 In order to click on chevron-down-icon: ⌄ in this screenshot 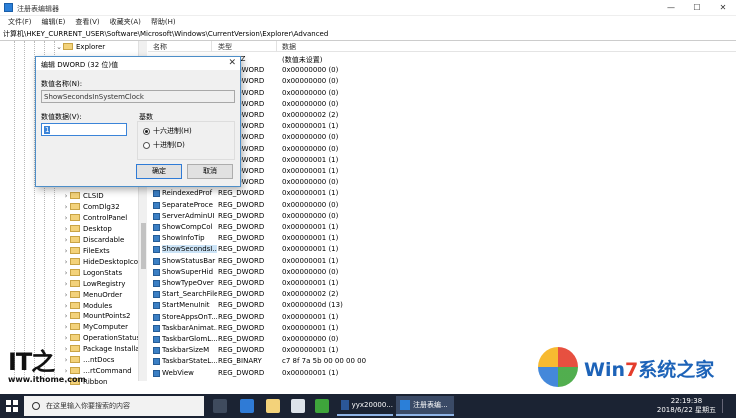, I will do `click(59, 47)`.